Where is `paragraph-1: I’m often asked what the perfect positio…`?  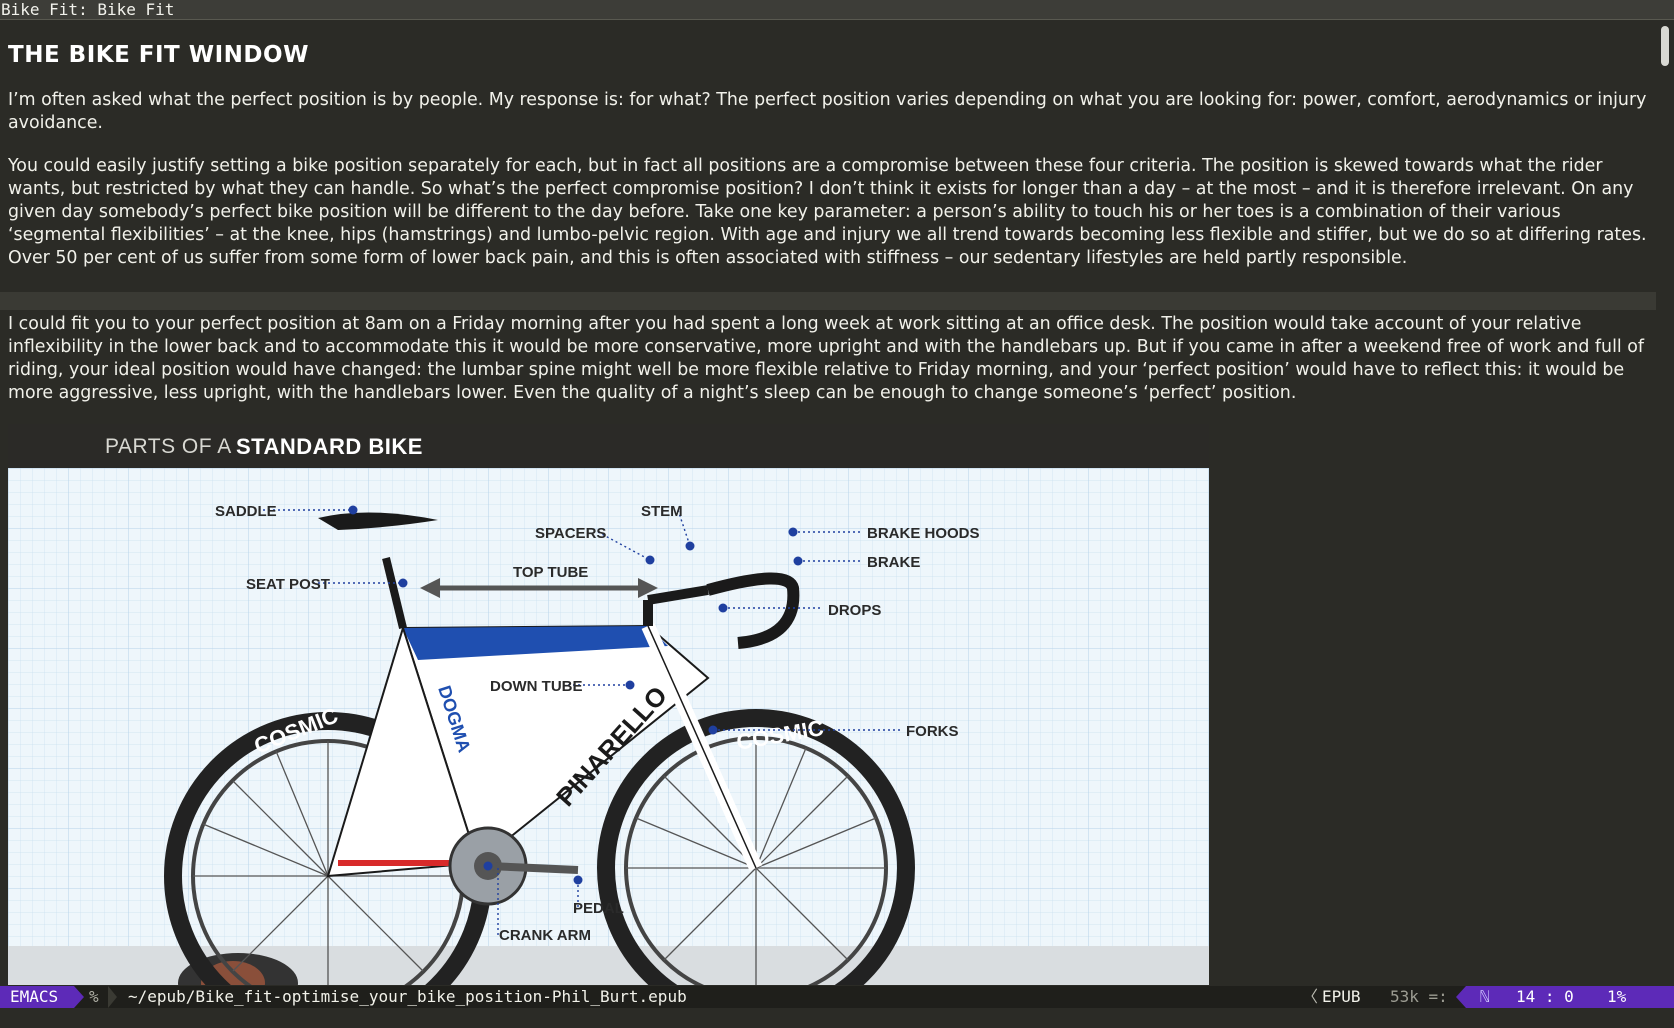 paragraph-1: I’m often asked what the perfect positio… is located at coordinates (827, 111).